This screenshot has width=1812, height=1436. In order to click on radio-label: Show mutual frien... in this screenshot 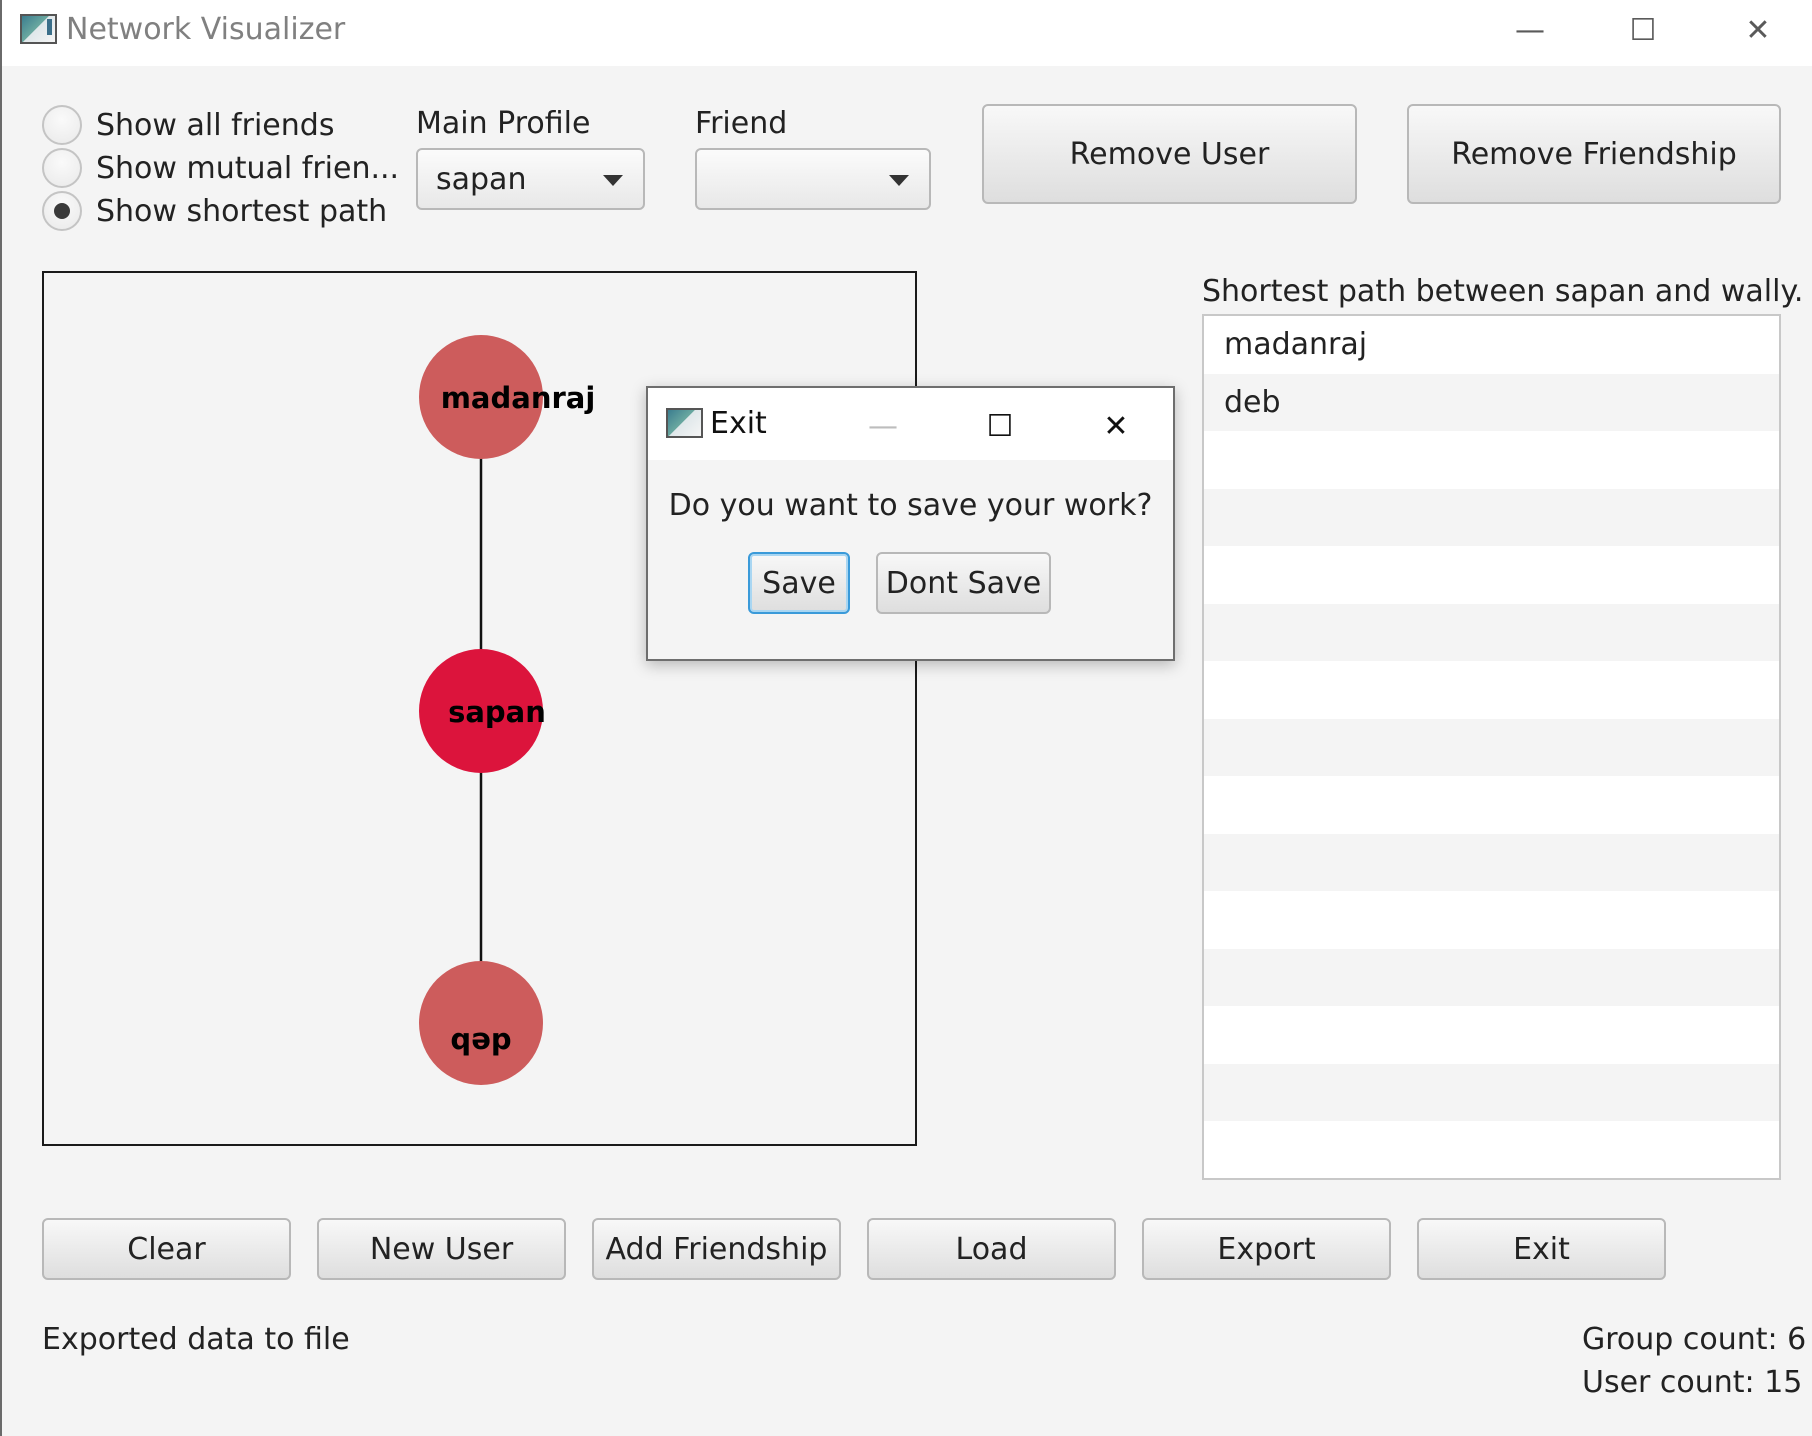, I will do `click(248, 168)`.